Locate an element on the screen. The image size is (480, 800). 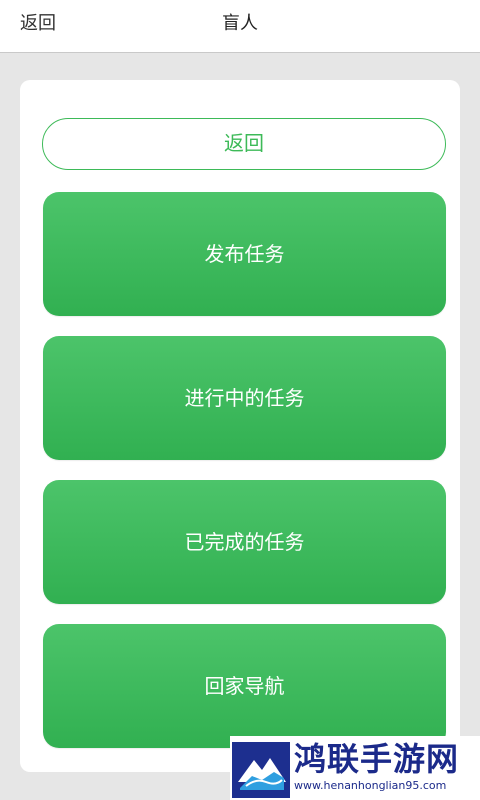
page-title: 盲人 is located at coordinates (240, 23).